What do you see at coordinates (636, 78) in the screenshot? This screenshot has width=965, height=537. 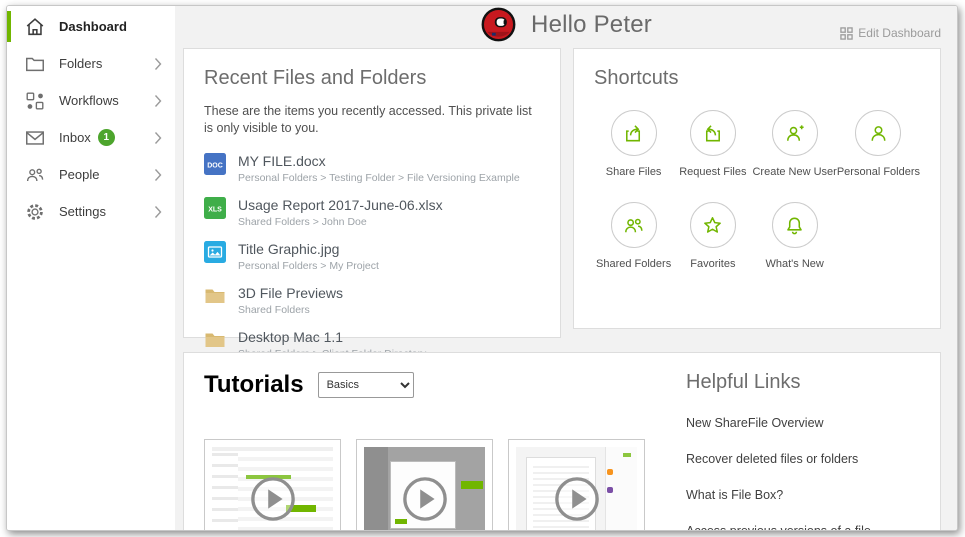 I see `shortcuts-title: Shortcuts` at bounding box center [636, 78].